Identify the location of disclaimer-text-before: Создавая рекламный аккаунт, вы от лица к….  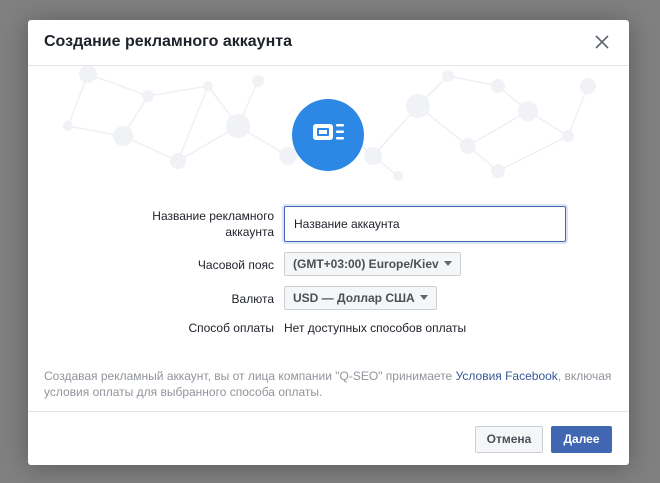
(250, 376).